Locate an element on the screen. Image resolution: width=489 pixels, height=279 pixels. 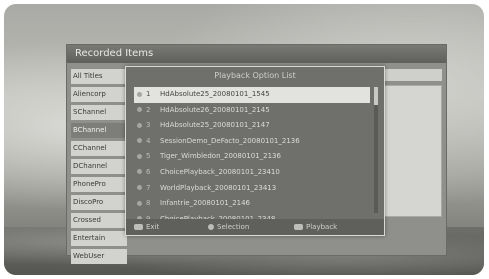
list-item: 1 HdAbsolute25_20080101_1545 is located at coordinates (252, 95).